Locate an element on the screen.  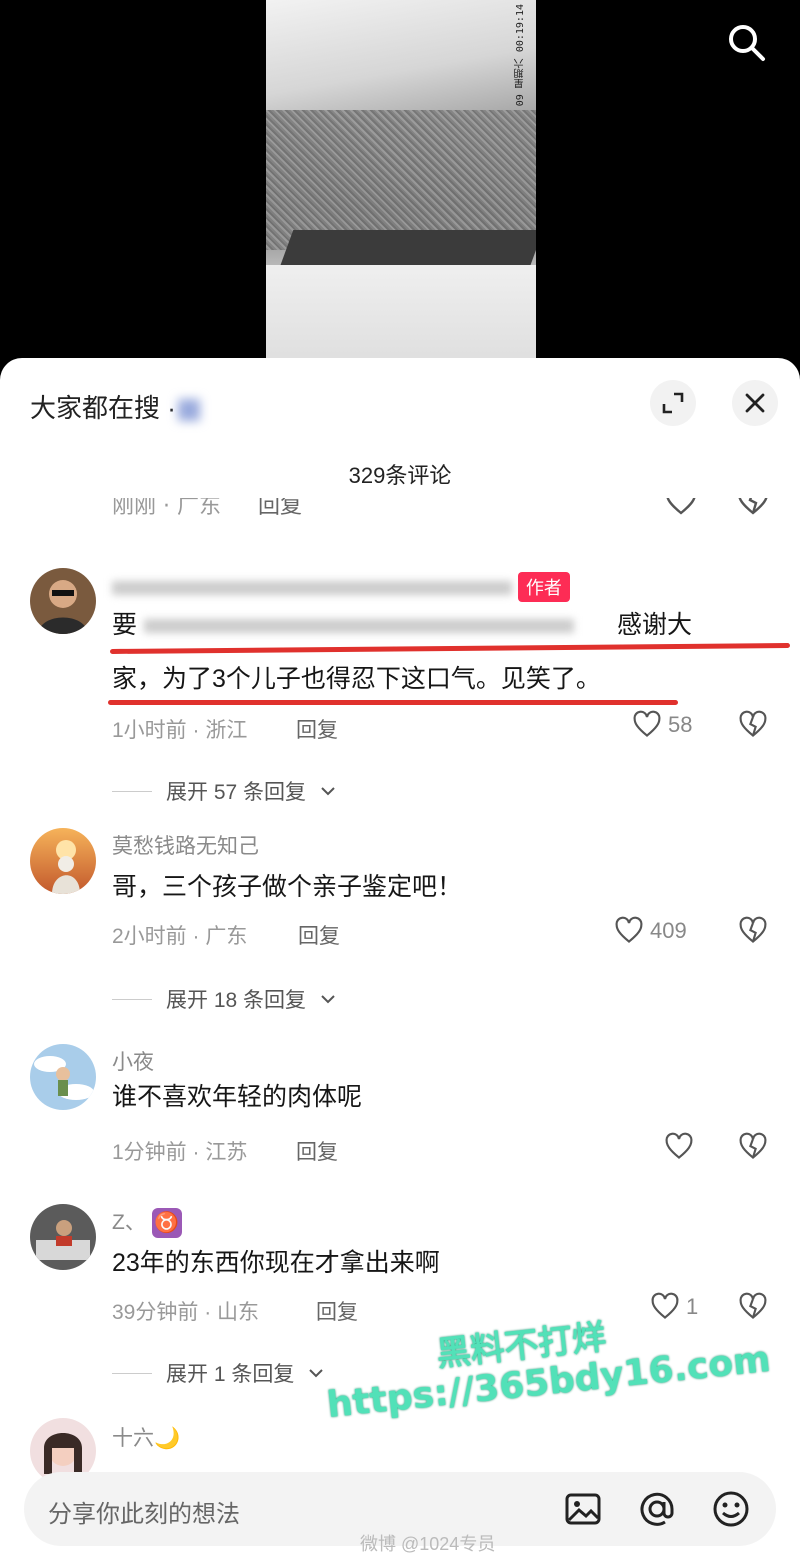
expand-replies-button: 展开 18 条回复 is located at coordinates (224, 999).